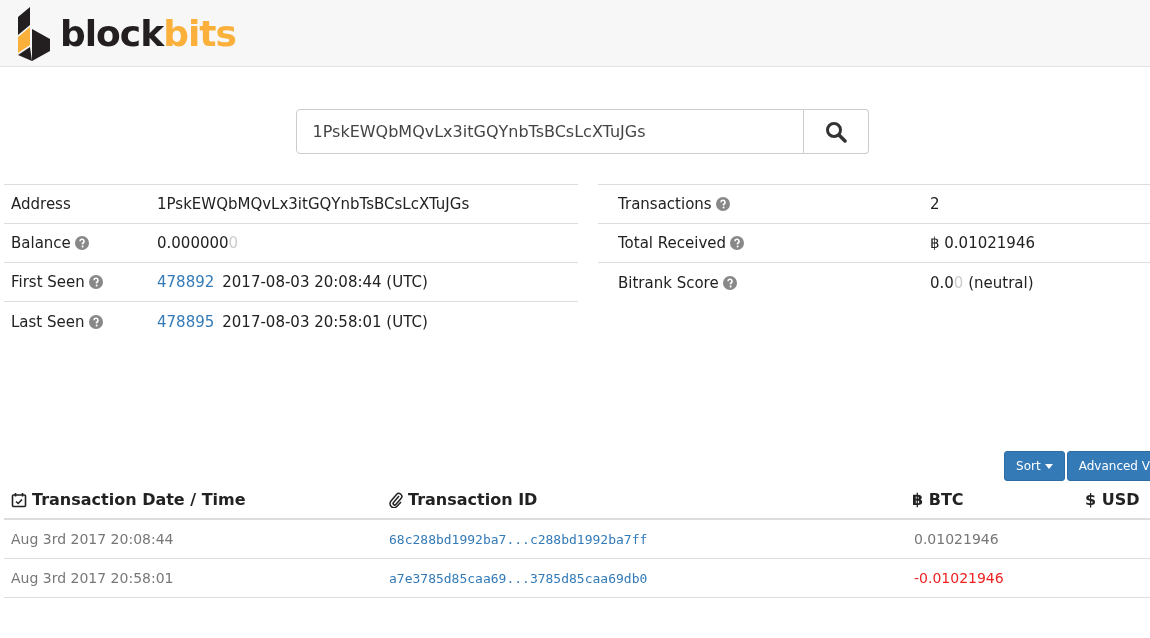  What do you see at coordinates (1034, 466) in the screenshot?
I see `toolbar-button: Sort` at bounding box center [1034, 466].